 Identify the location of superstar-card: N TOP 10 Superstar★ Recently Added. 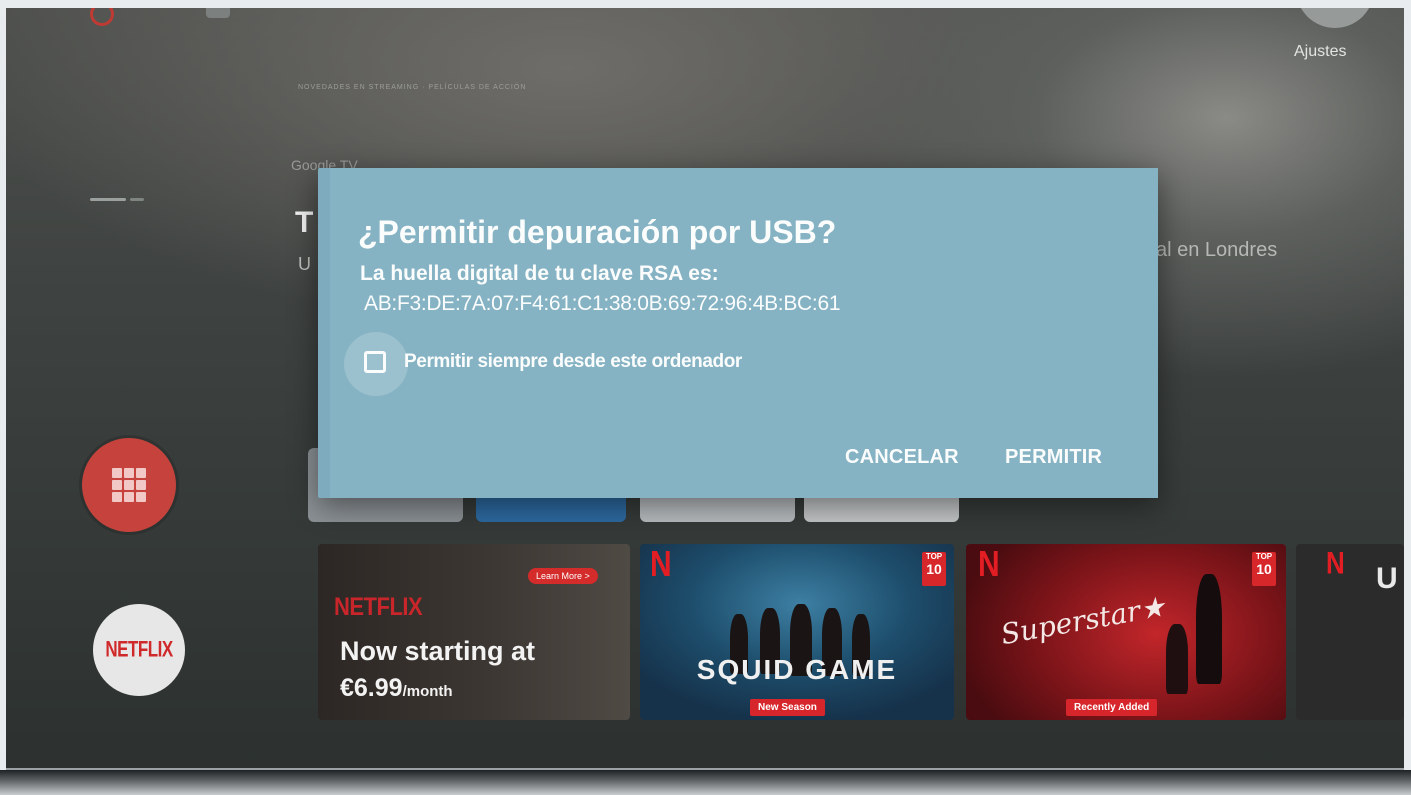
(1126, 632).